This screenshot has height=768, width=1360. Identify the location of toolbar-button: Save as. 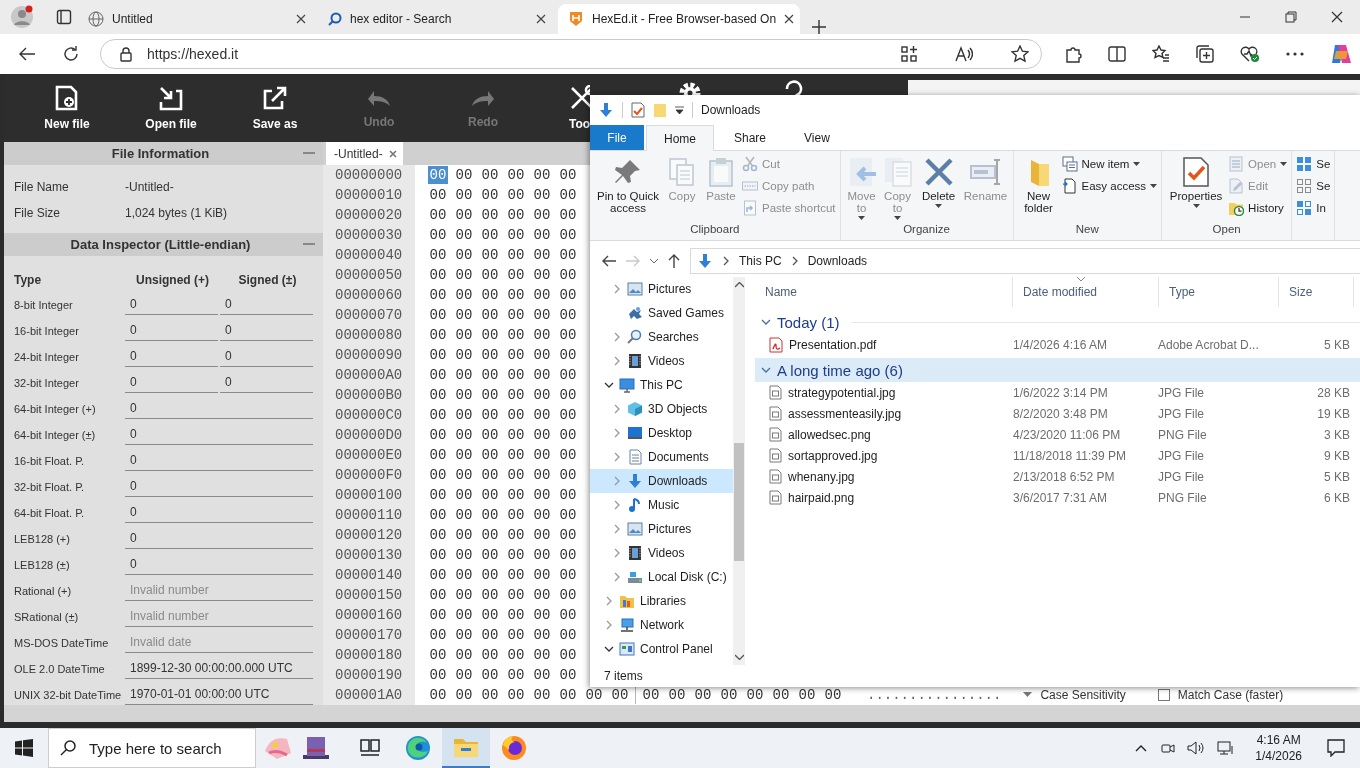
(275, 108).